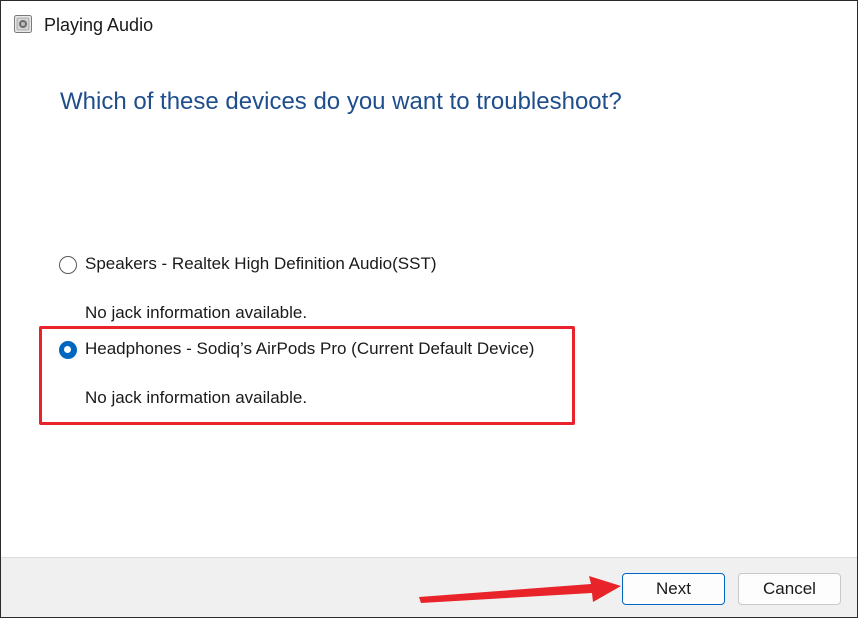 The image size is (858, 618). What do you see at coordinates (307, 375) in the screenshot?
I see `annotation-highlight-box` at bounding box center [307, 375].